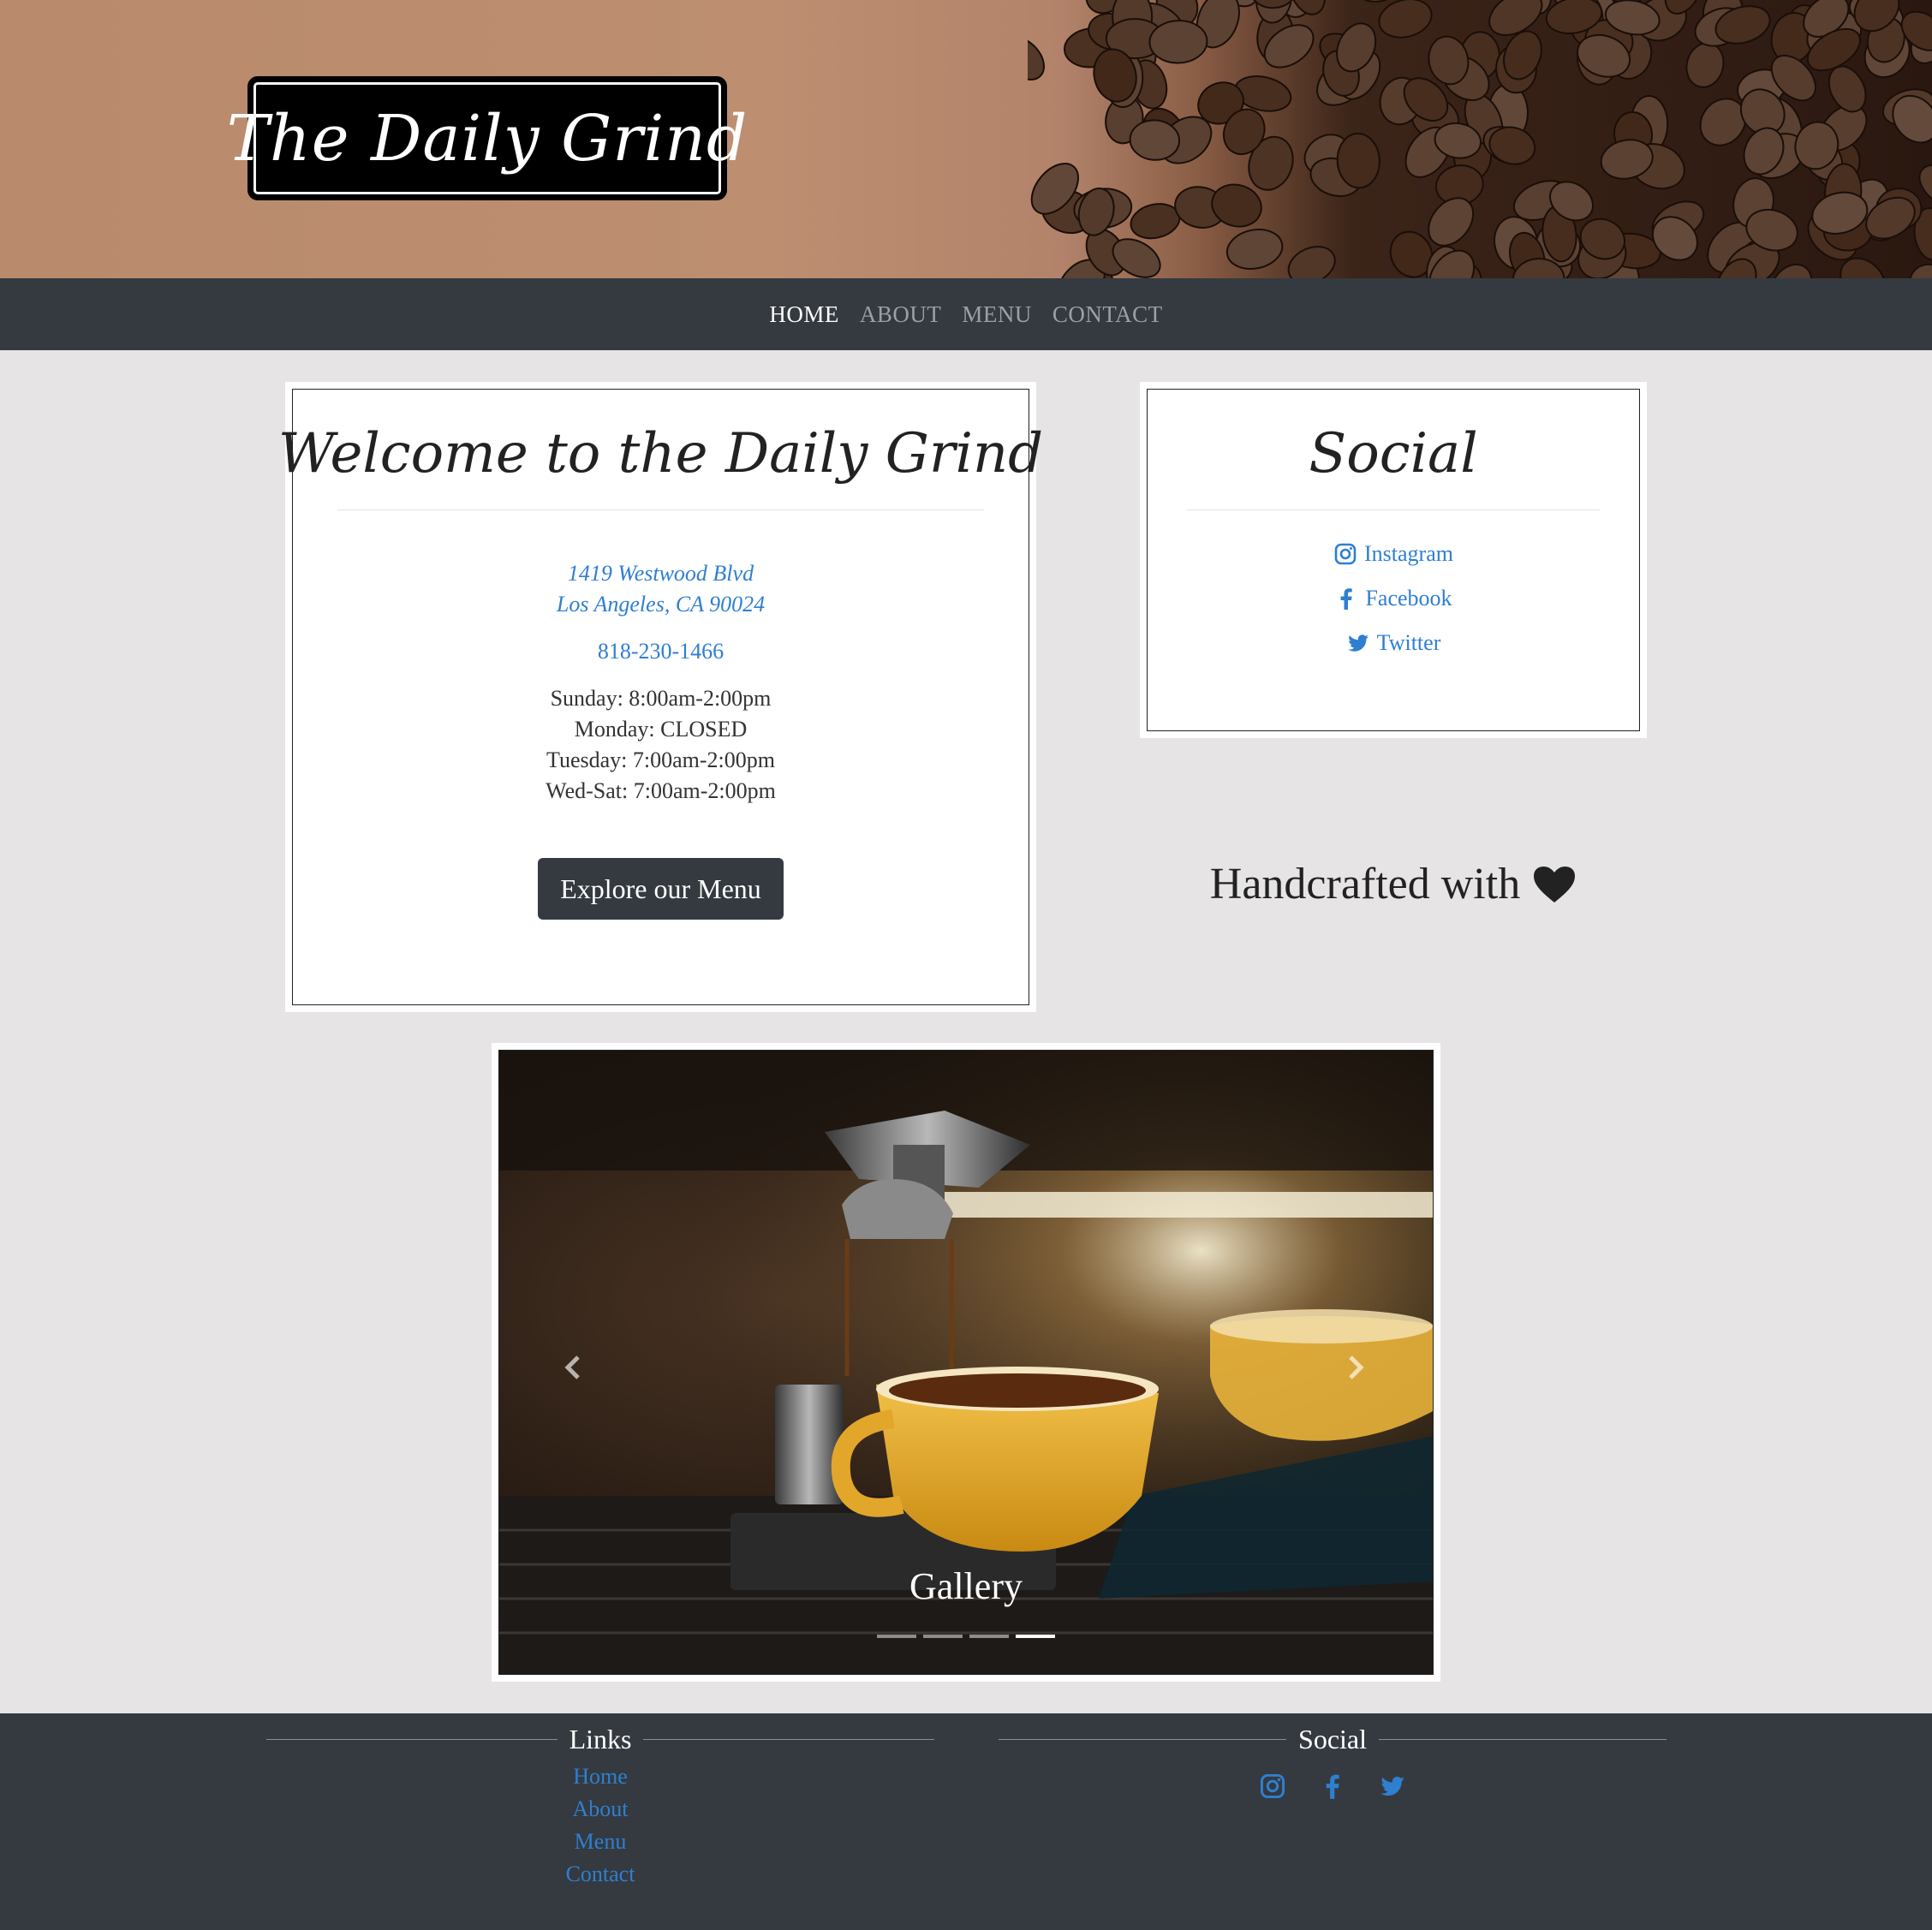 The image size is (1932, 1930). I want to click on heart-icon, so click(1555, 884).